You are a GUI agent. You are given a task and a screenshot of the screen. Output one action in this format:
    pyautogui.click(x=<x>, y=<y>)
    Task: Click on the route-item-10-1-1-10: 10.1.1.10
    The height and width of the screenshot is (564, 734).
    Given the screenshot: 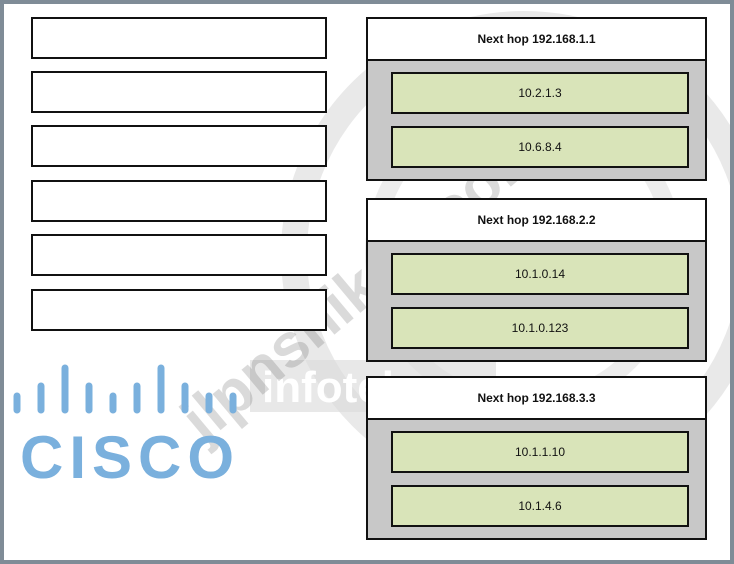 What is the action you would take?
    pyautogui.click(x=540, y=452)
    